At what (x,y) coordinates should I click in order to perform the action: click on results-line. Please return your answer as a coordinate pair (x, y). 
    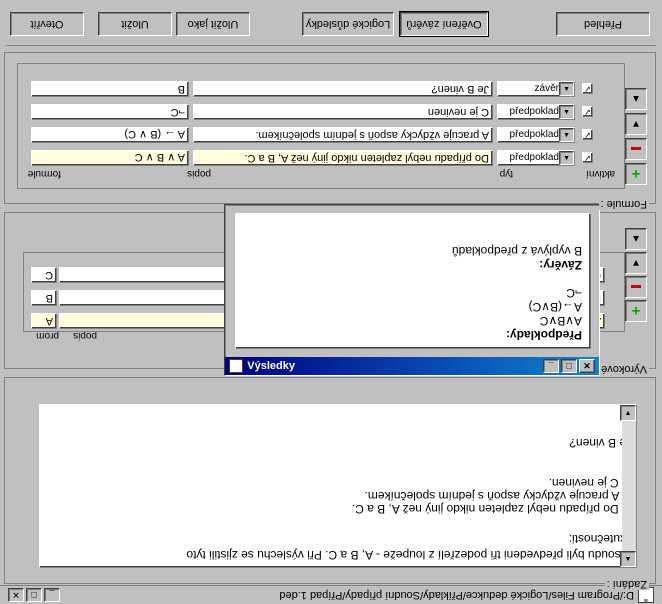
    Looking at the image, I should click on (413, 279).